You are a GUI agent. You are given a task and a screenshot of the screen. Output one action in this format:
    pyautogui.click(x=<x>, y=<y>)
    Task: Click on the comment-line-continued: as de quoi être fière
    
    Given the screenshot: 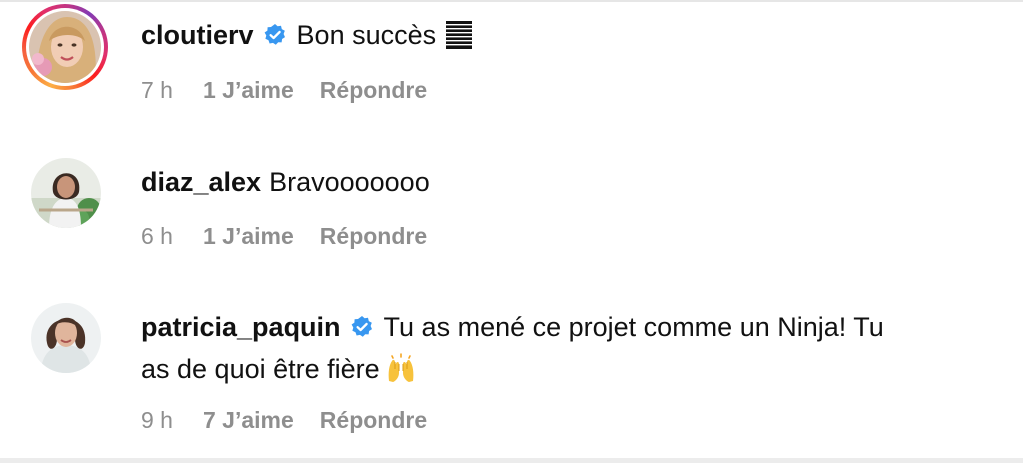 What is the action you would take?
    pyautogui.click(x=278, y=371)
    